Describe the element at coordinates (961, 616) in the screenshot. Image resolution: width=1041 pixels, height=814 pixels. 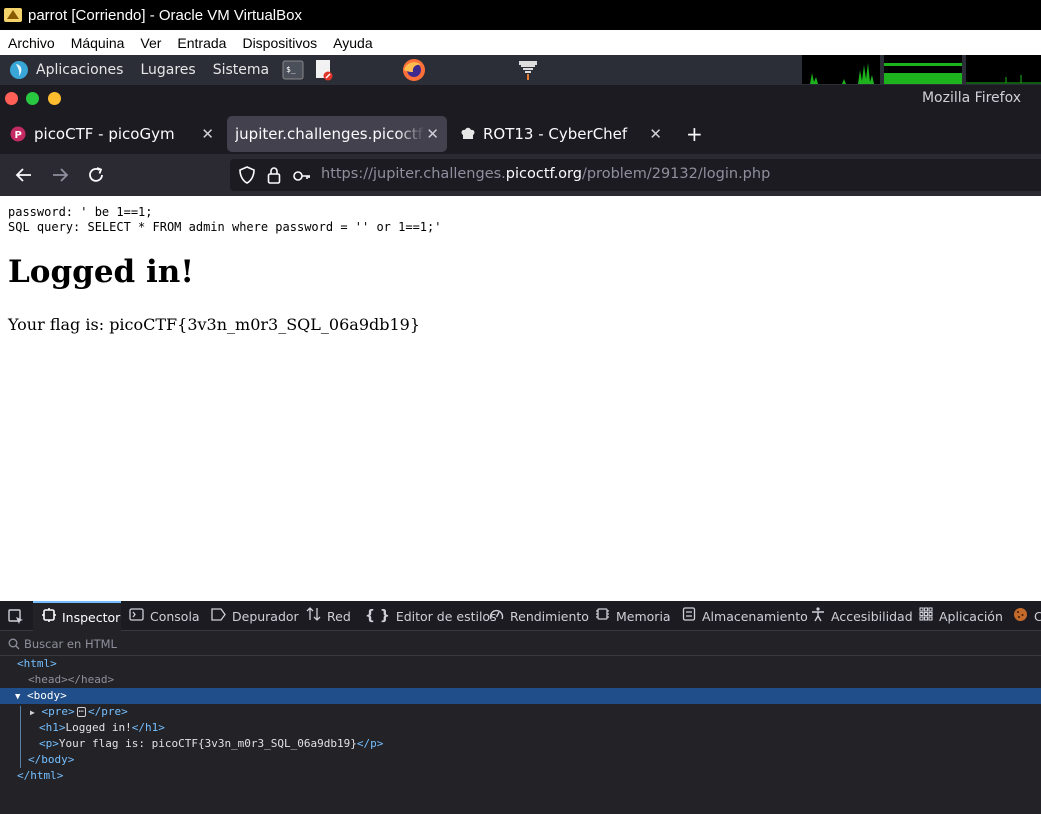
I see `tab-aplicacion: Aplicación` at that location.